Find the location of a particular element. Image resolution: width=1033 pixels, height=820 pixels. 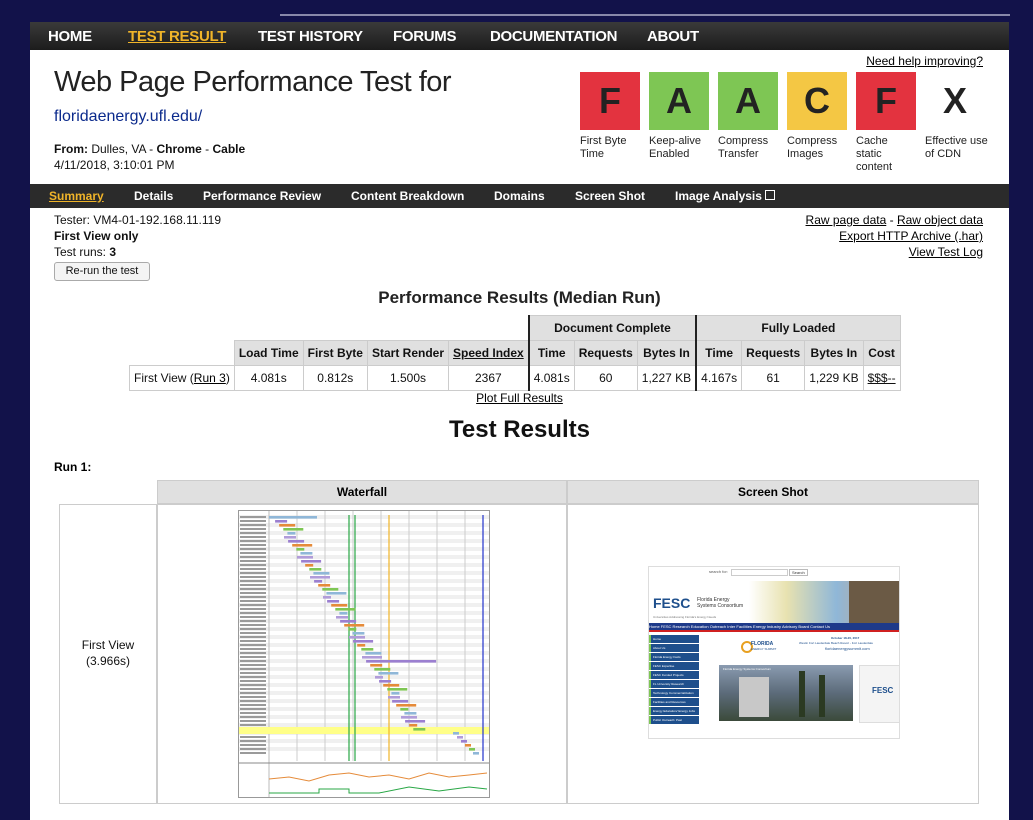

val-doc-requests: 60 is located at coordinates (605, 378).